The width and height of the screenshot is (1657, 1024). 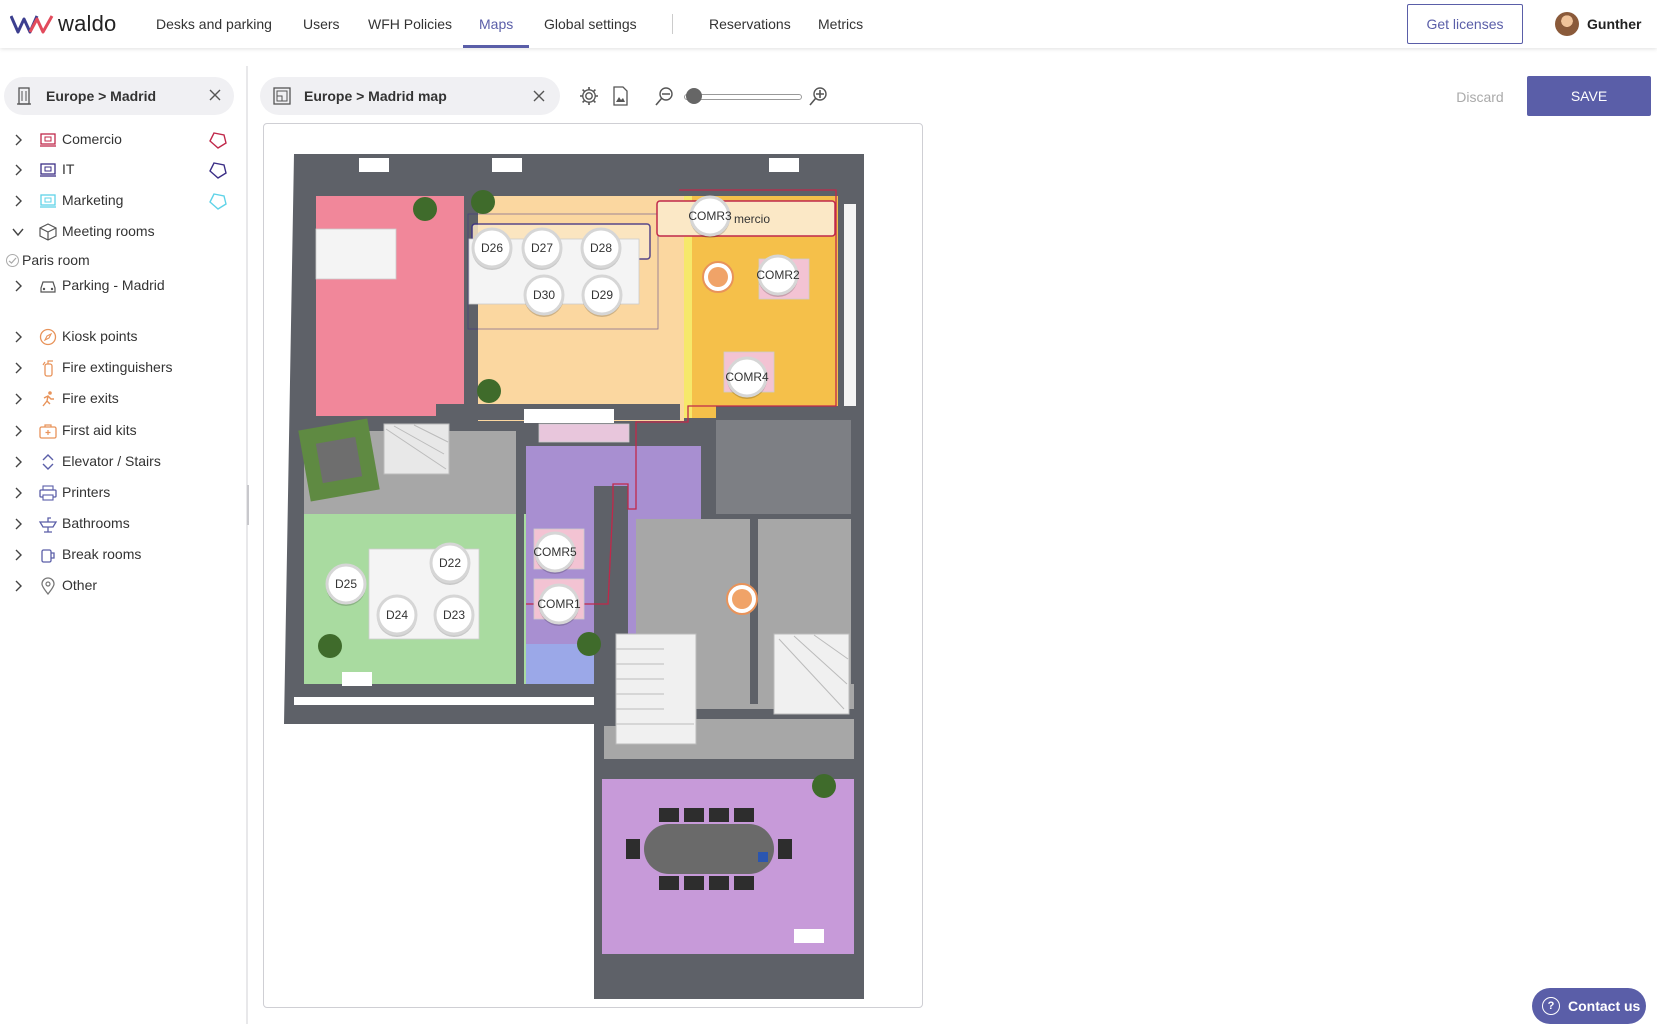 I want to click on desk-marker: D26, so click(x=492, y=248).